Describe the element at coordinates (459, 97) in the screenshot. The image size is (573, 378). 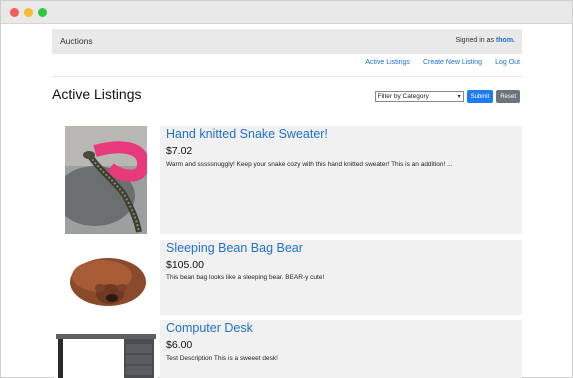
I see `chevron-down-icon: ▾` at that location.